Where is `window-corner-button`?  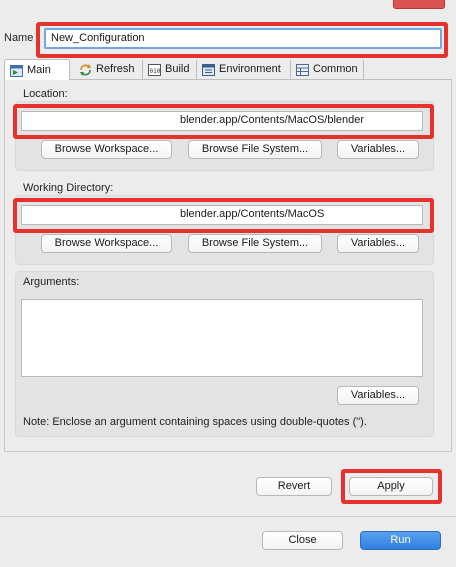 window-corner-button is located at coordinates (419, 4).